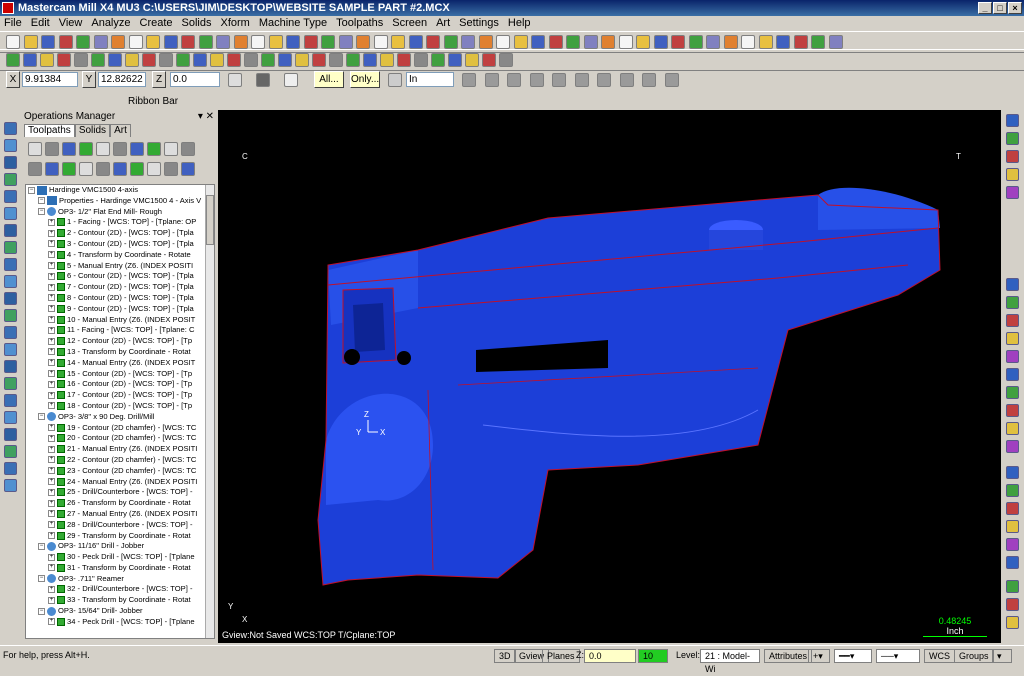 The height and width of the screenshot is (676, 1024). Describe the element at coordinates (120, 579) in the screenshot. I see `operation-group: − OP3- .711" Reamer` at that location.